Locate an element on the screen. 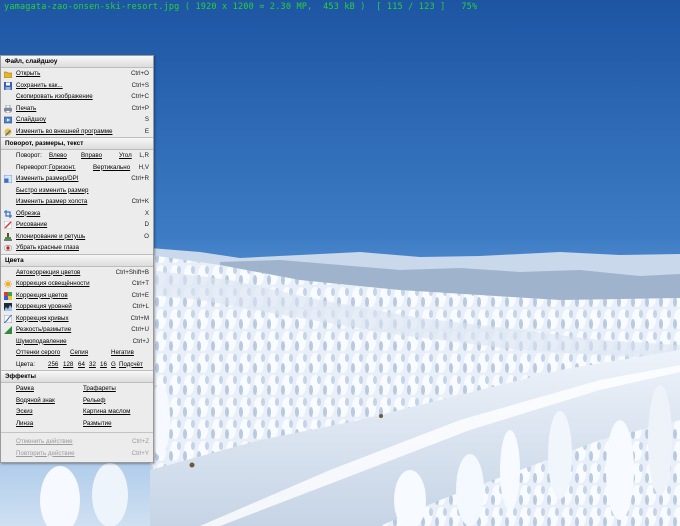  image-dimensions: ( 1920 x 1200 = 2.30 MP is located at coordinates (246, 7).